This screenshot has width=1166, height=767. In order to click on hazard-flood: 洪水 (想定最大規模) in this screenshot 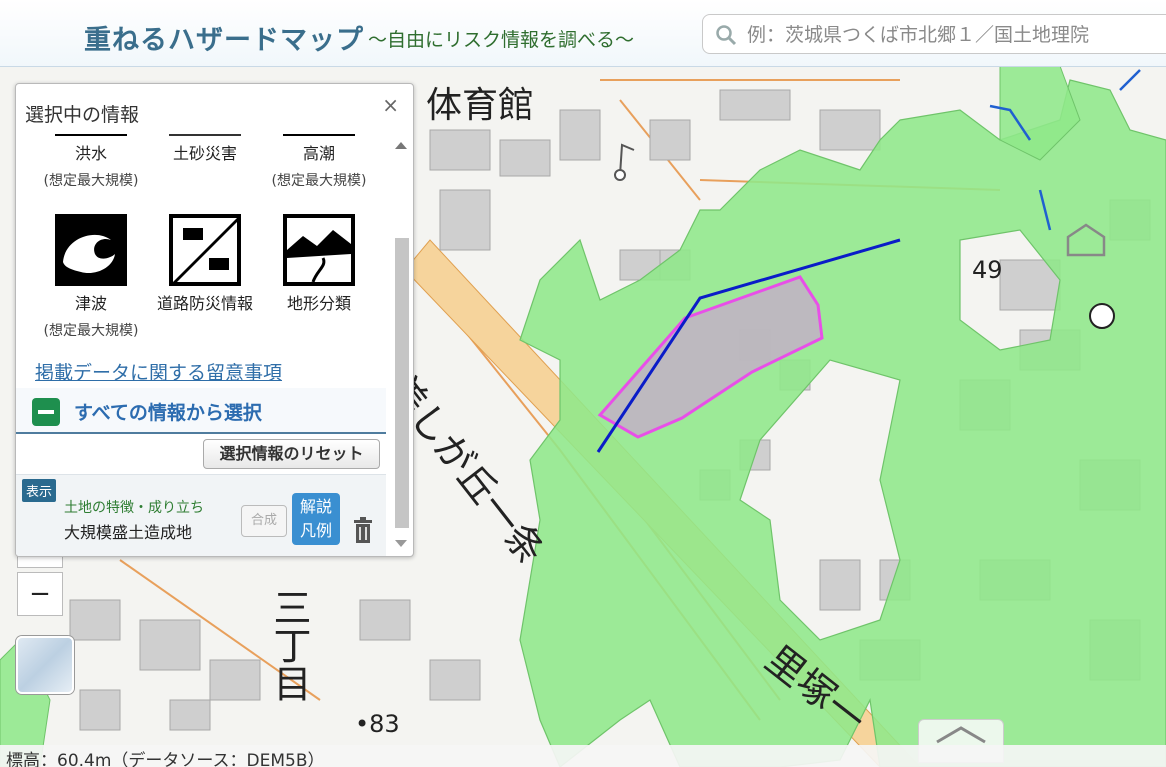, I will do `click(91, 162)`.